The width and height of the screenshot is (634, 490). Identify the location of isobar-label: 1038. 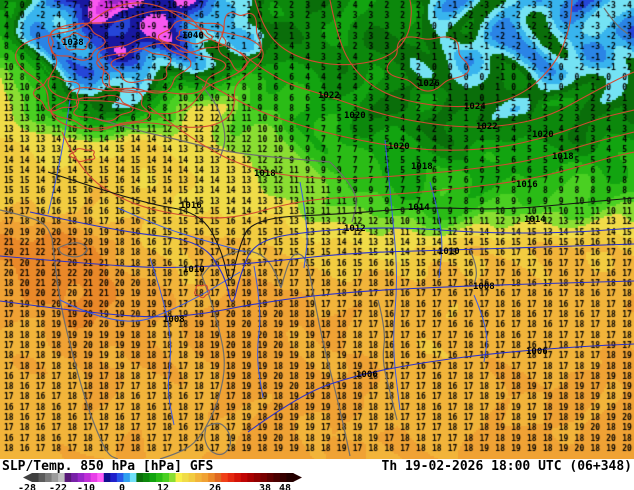
(73, 43).